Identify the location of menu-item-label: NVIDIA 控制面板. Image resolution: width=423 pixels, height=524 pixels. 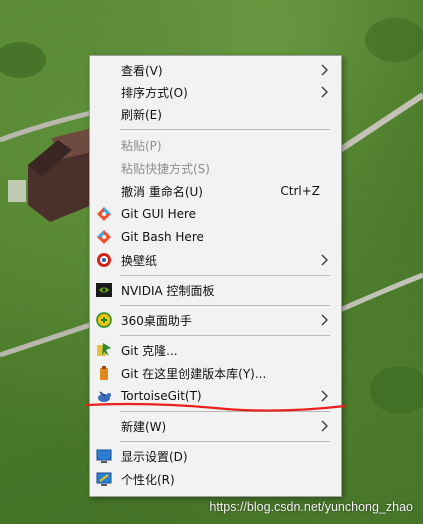
(168, 290).